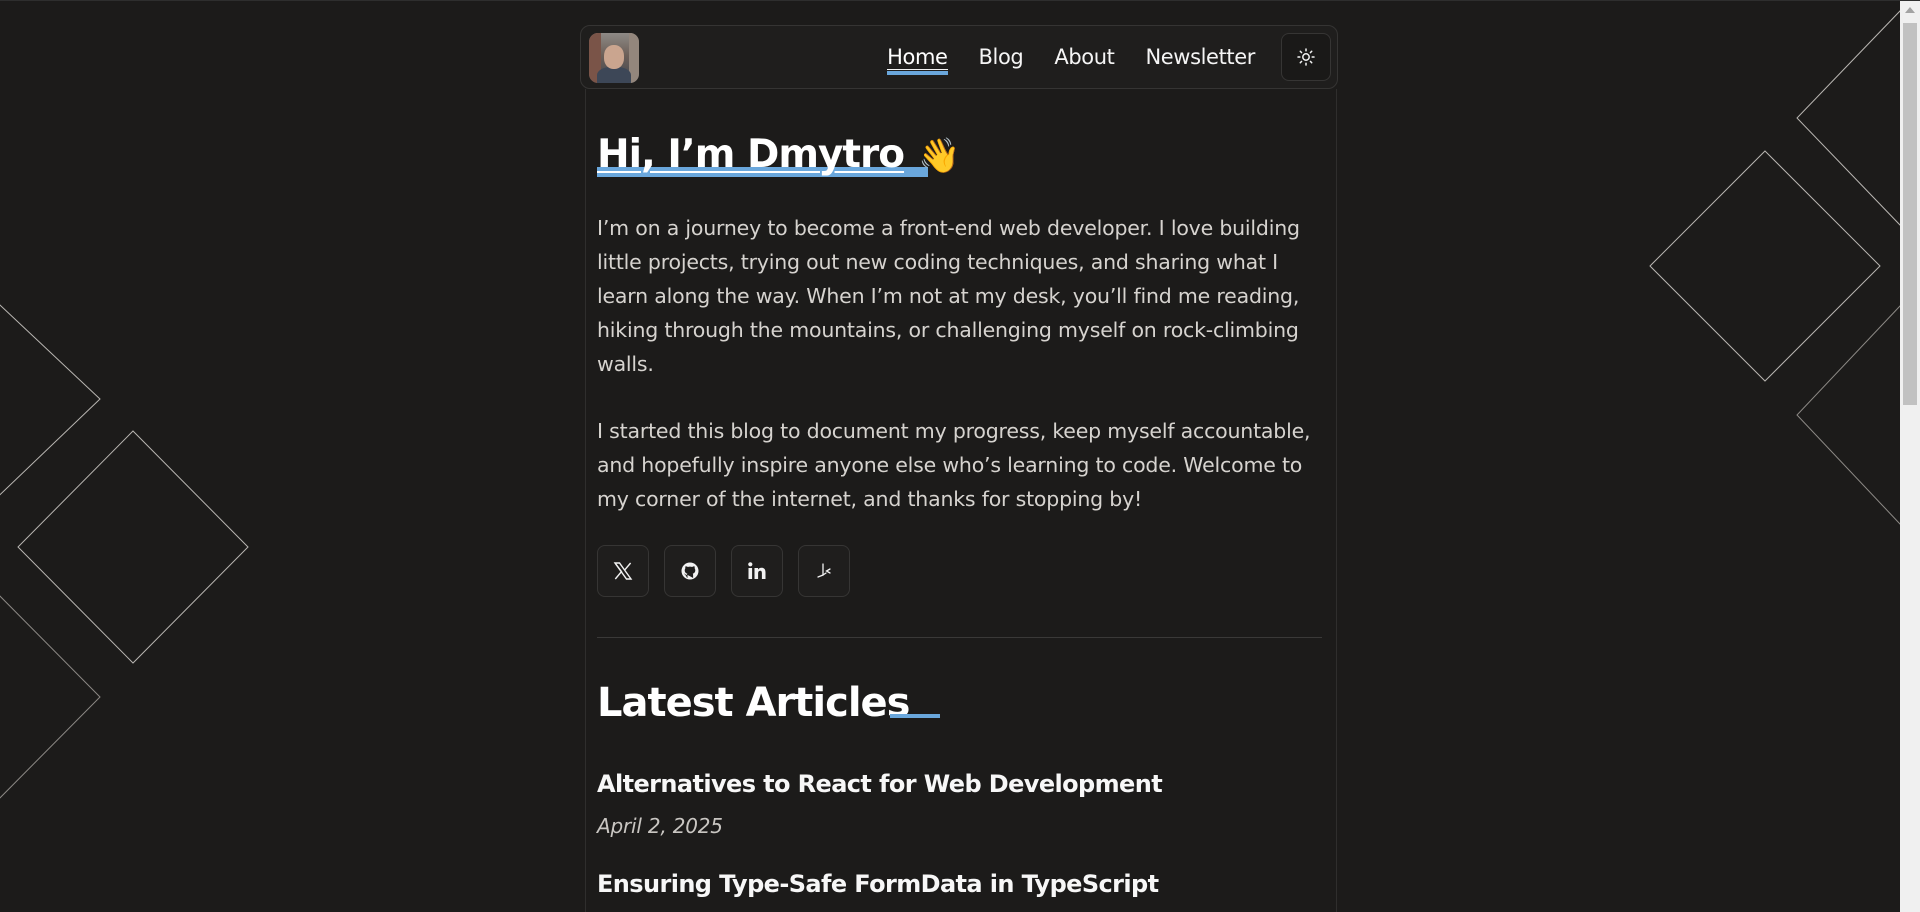  Describe the element at coordinates (1910, 10) in the screenshot. I see `scroll-up-arrow-icon` at that location.